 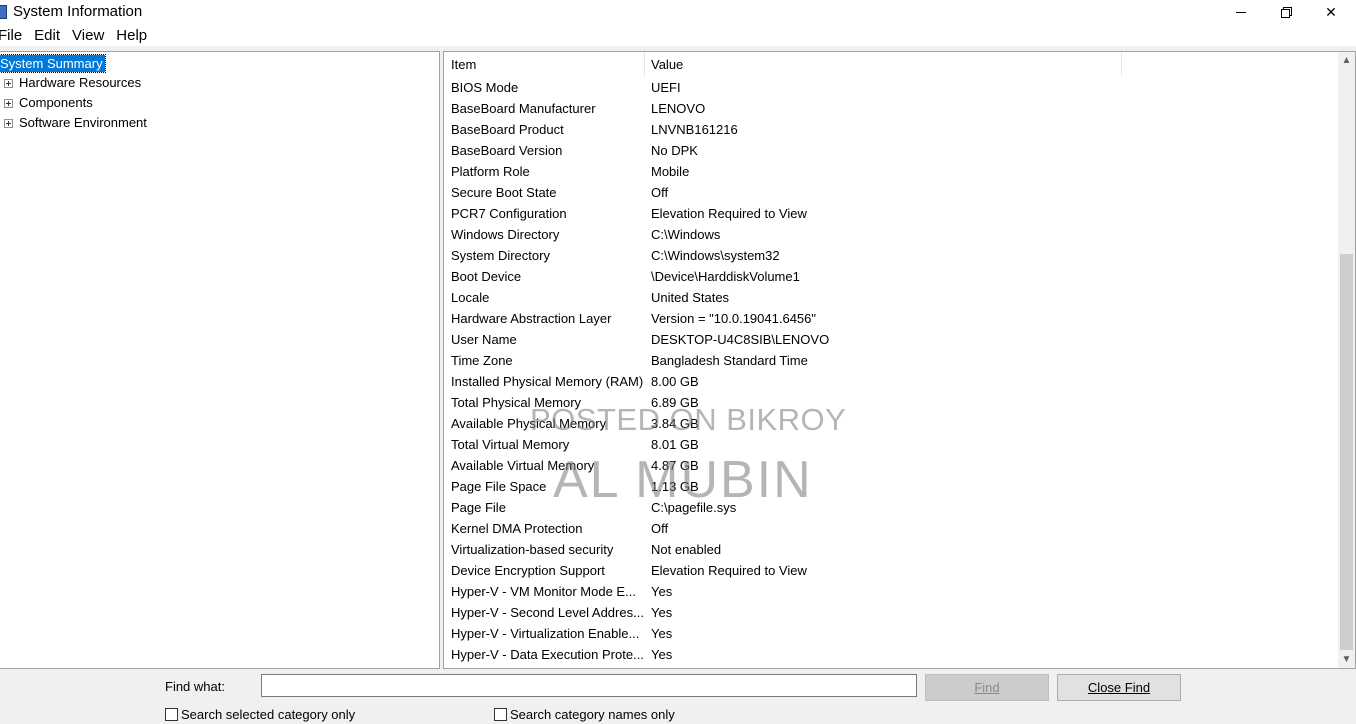 What do you see at coordinates (72, 83) in the screenshot?
I see `tree-item-hardware-resources: Hardware Resources` at bounding box center [72, 83].